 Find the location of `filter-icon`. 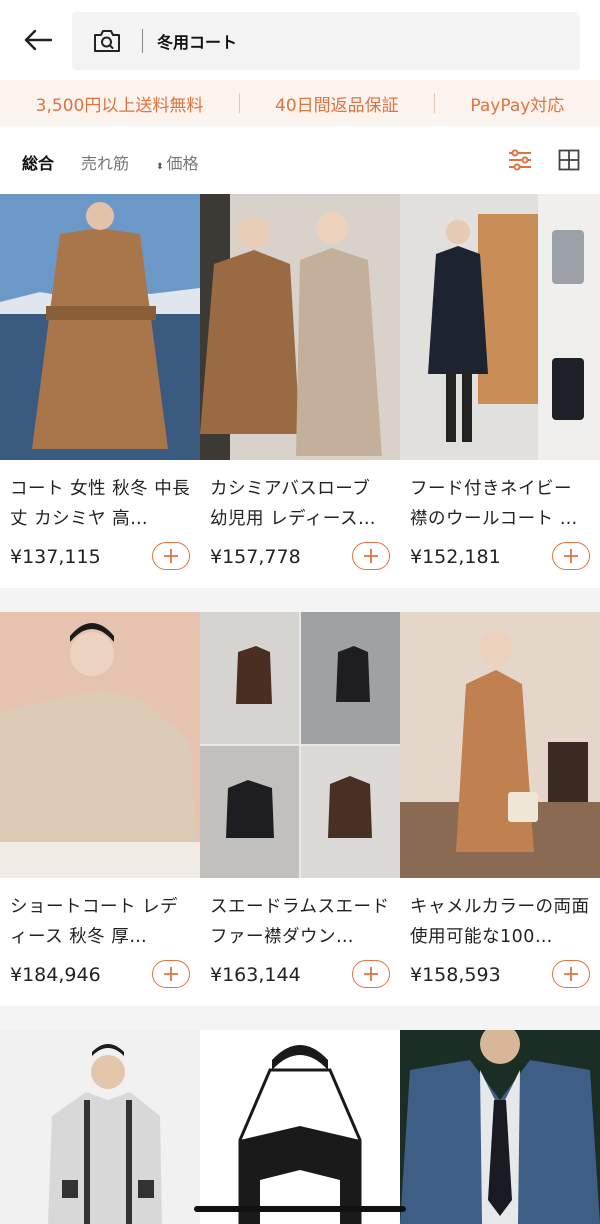

filter-icon is located at coordinates (520, 160).